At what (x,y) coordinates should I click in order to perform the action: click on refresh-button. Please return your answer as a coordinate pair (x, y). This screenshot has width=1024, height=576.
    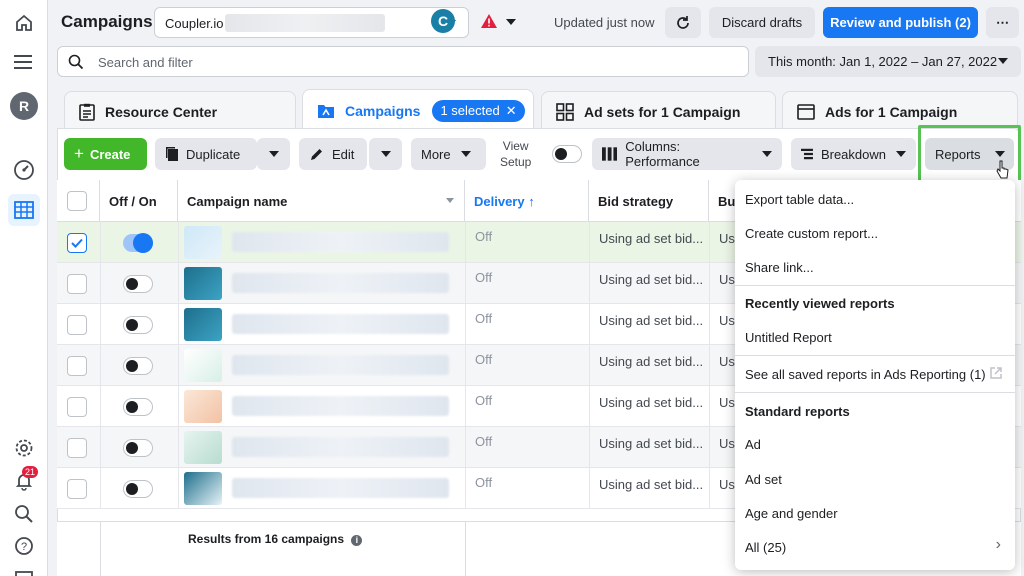
    Looking at the image, I should click on (683, 22).